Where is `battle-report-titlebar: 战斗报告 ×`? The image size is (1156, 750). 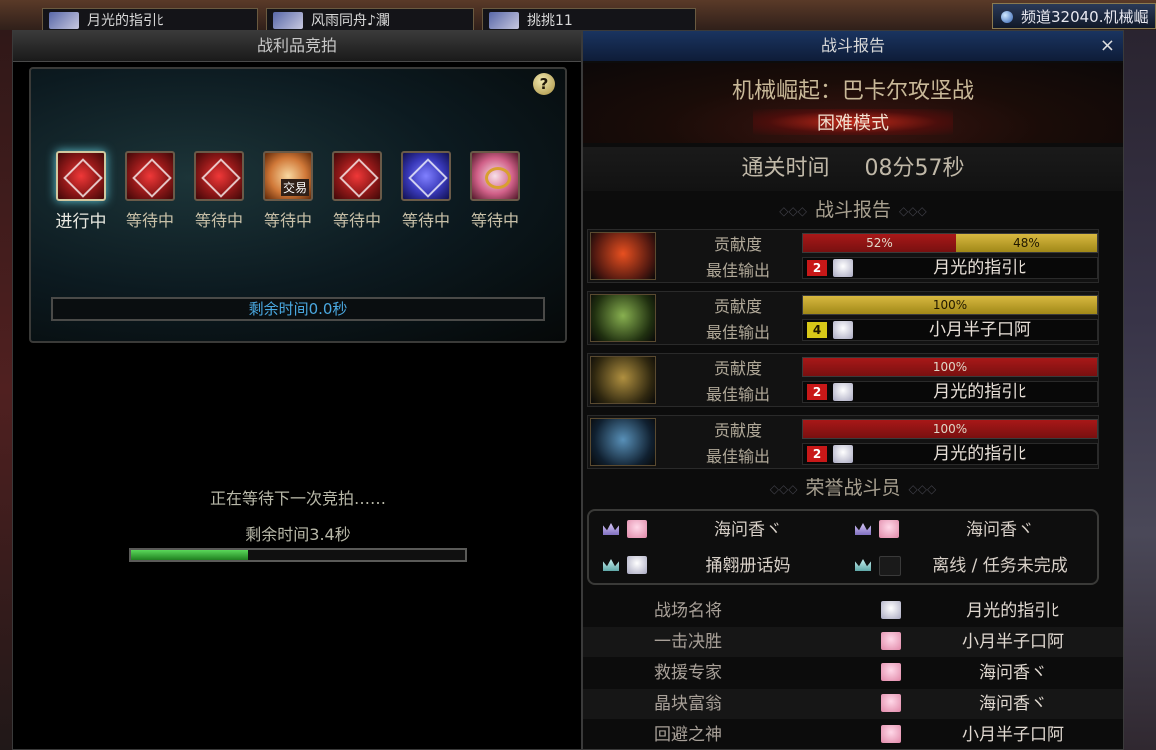
battle-report-titlebar: 战斗报告 × is located at coordinates (853, 46).